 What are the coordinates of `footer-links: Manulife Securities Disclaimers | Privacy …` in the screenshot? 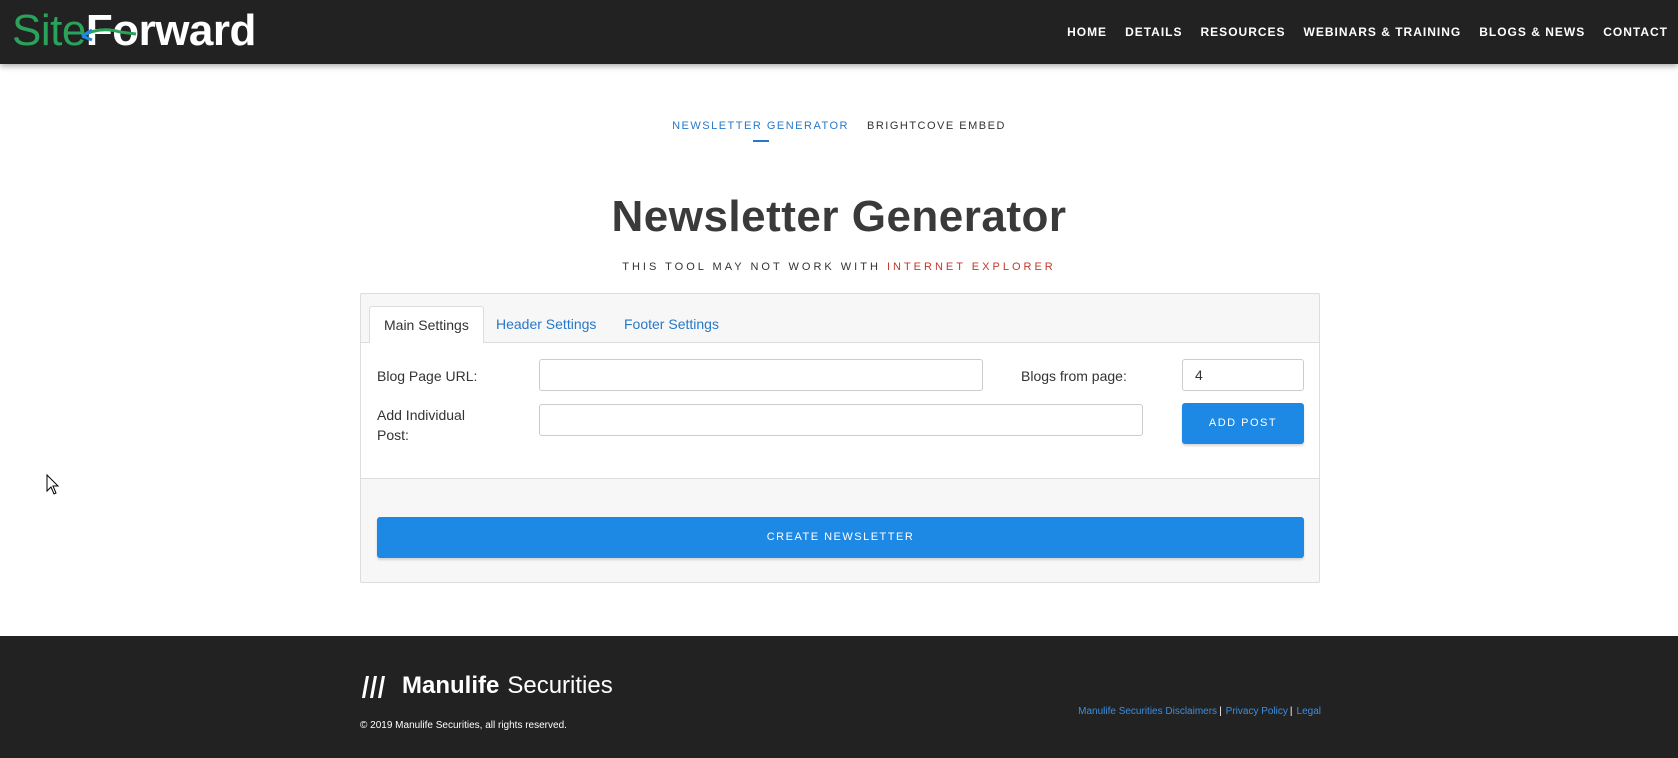 It's located at (1199, 711).